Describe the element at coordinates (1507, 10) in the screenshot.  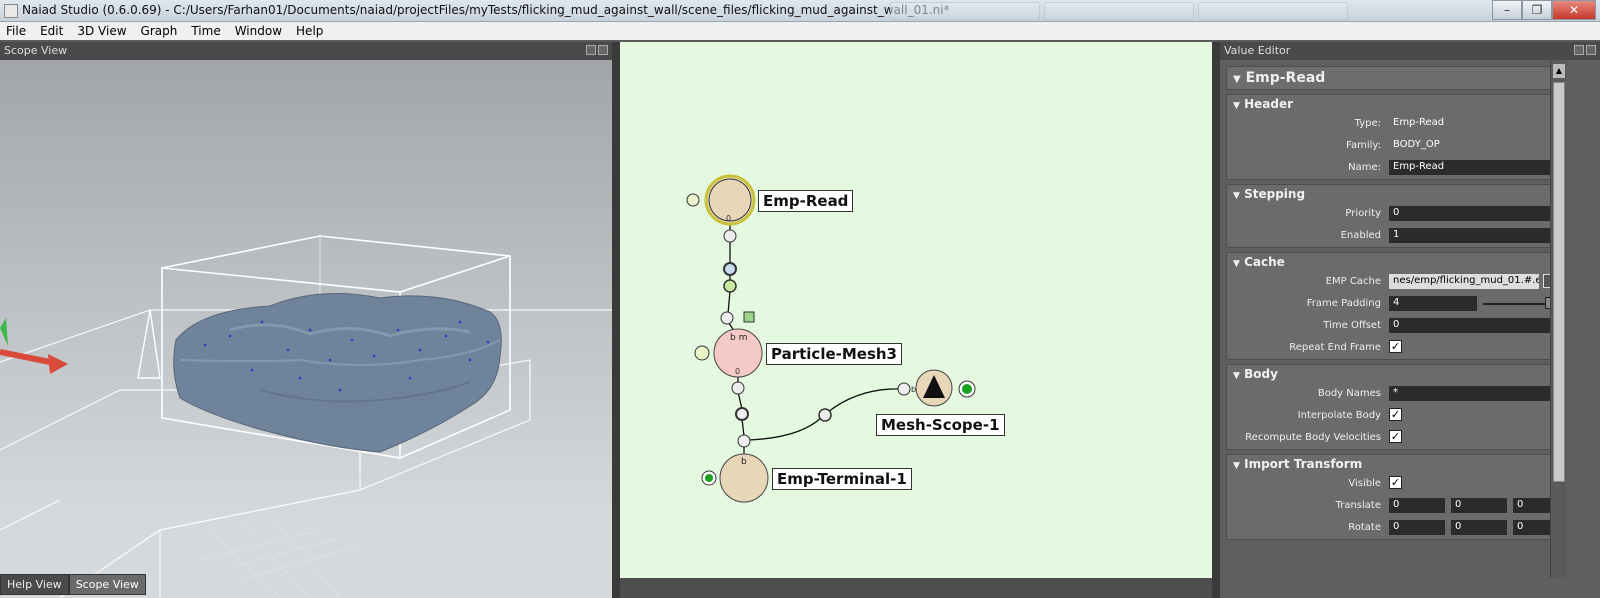
I see `minimize-button: –` at that location.